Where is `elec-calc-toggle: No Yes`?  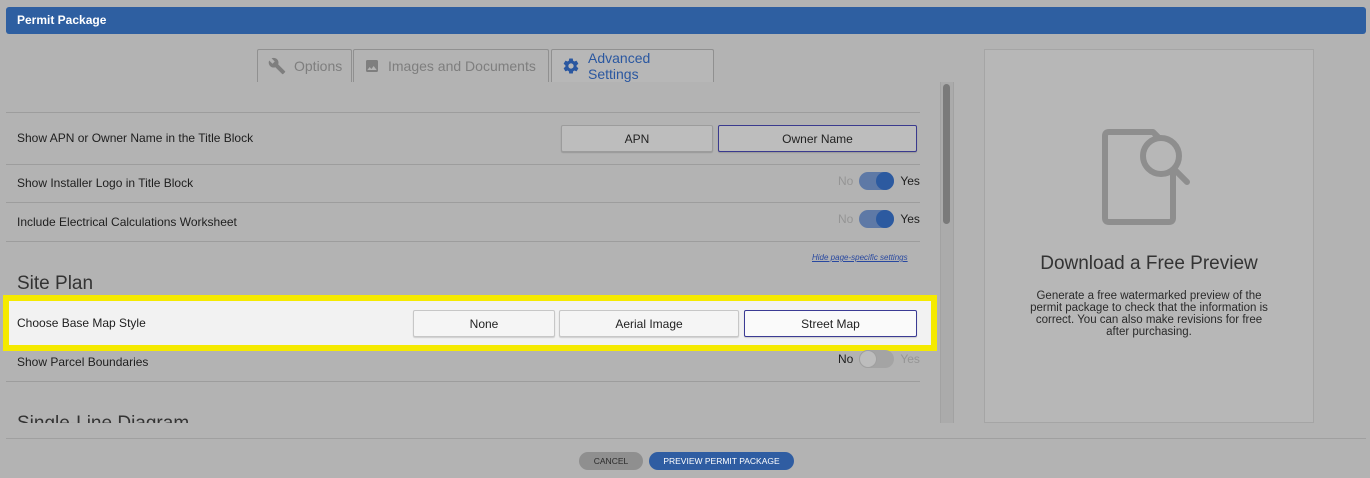 elec-calc-toggle: No Yes is located at coordinates (879, 219).